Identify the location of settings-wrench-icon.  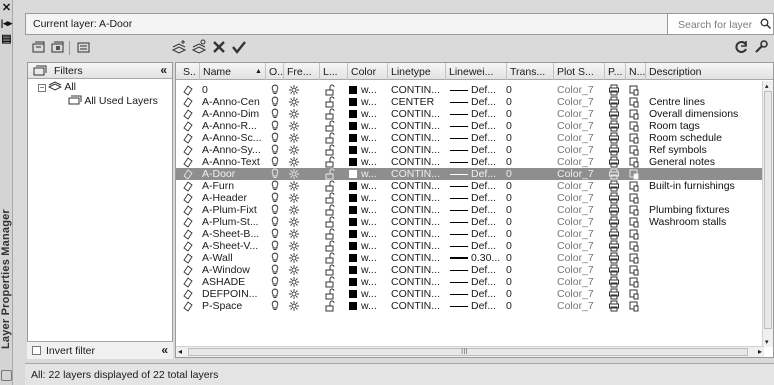
(761, 47).